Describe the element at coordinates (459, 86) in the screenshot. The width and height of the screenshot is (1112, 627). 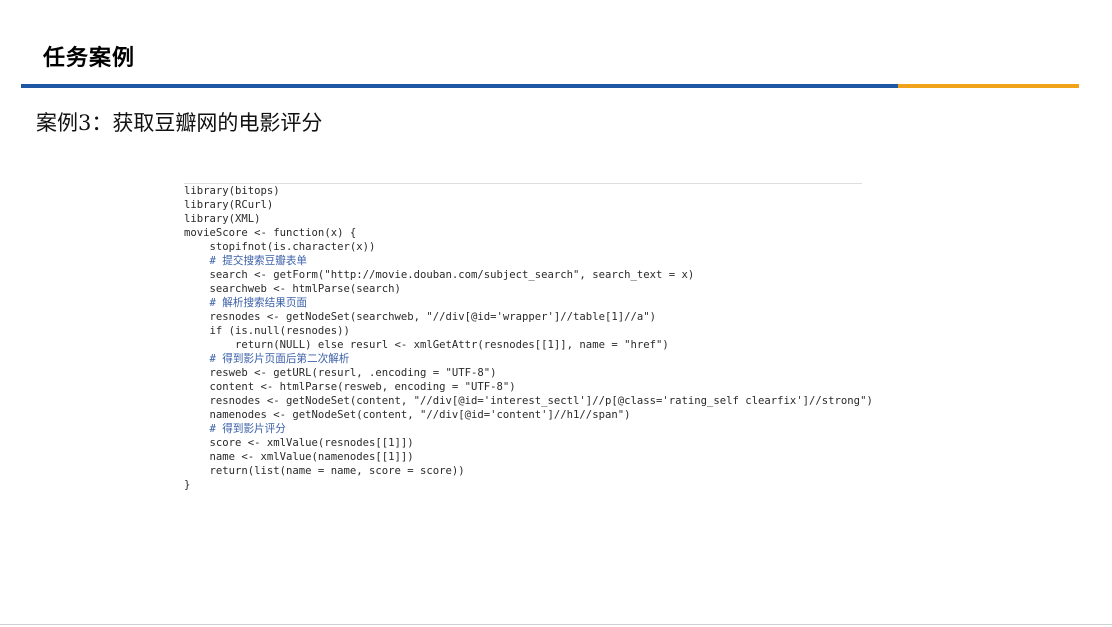
I see `header-rule-blue` at that location.